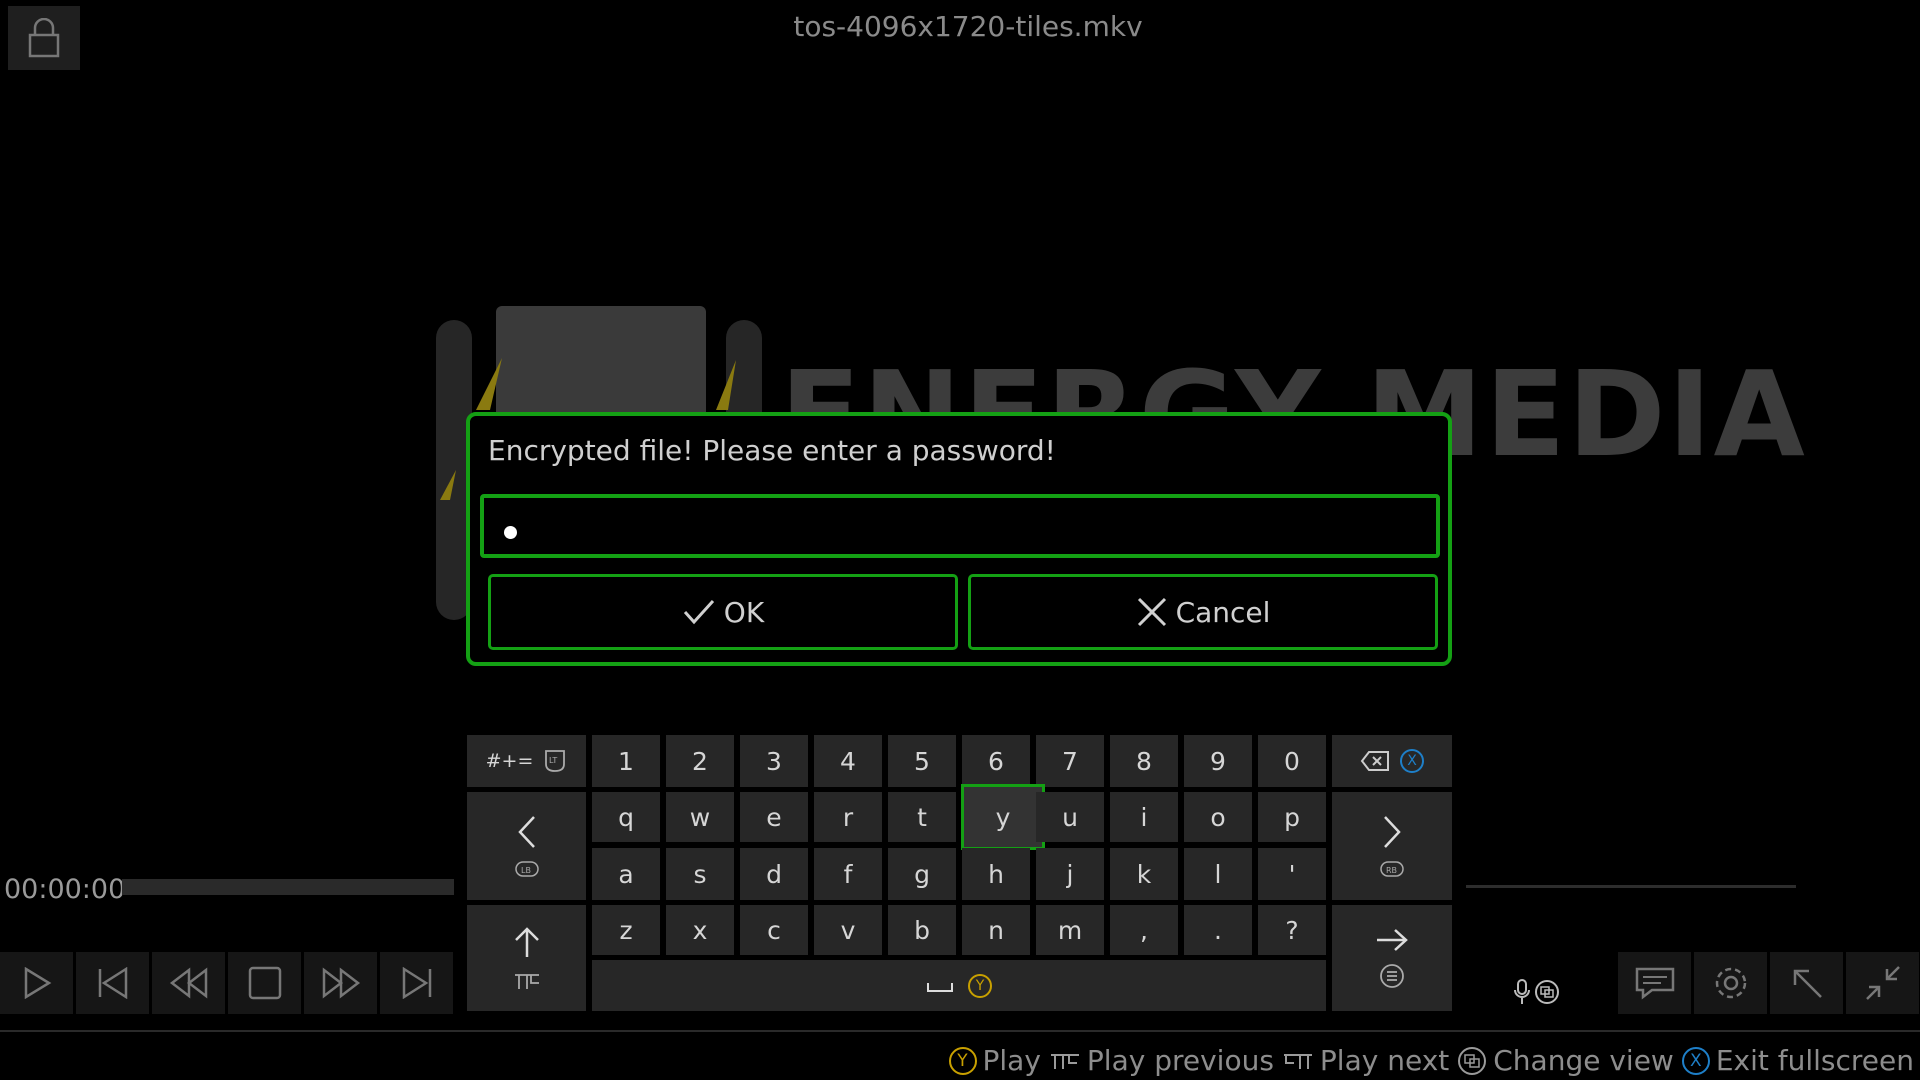 Image resolution: width=1920 pixels, height=1080 pixels. What do you see at coordinates (1070, 930) in the screenshot?
I see `key-m: m` at bounding box center [1070, 930].